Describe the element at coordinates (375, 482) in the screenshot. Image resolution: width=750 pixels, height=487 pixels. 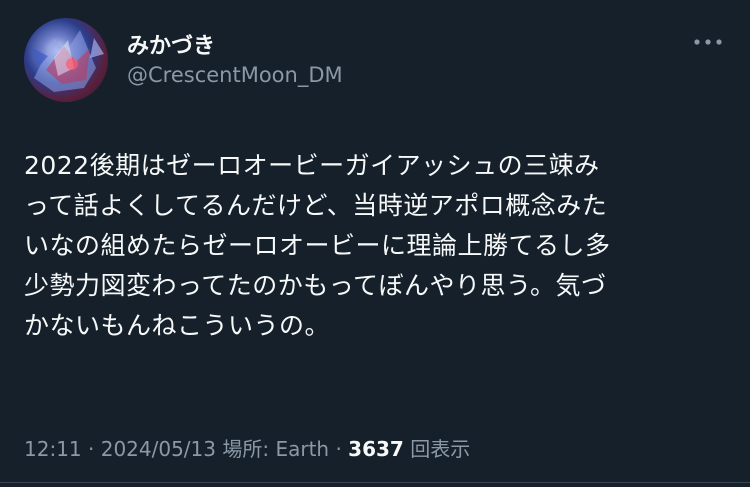
I see `divider` at that location.